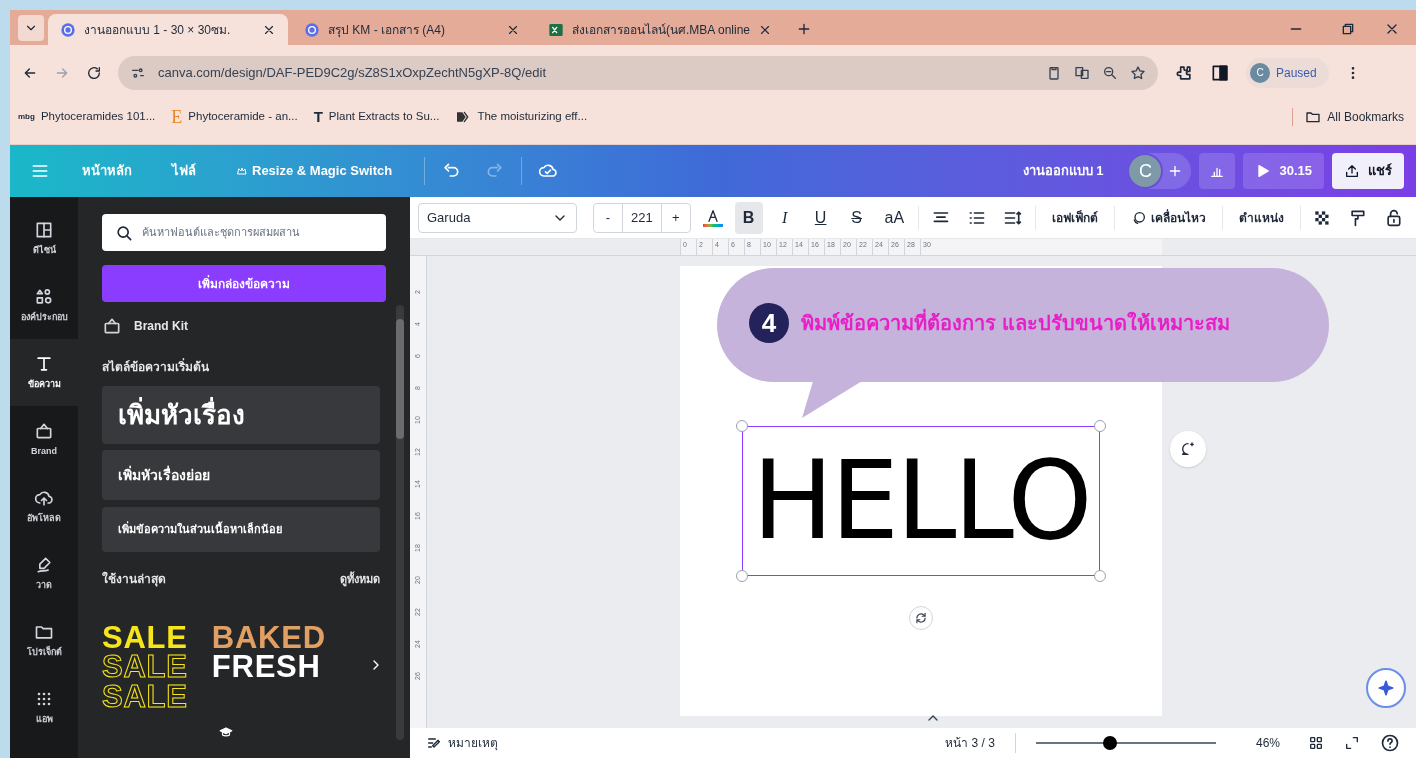 The width and height of the screenshot is (1416, 758). What do you see at coordinates (268, 638) in the screenshot?
I see `preview-text: BAKED` at bounding box center [268, 638].